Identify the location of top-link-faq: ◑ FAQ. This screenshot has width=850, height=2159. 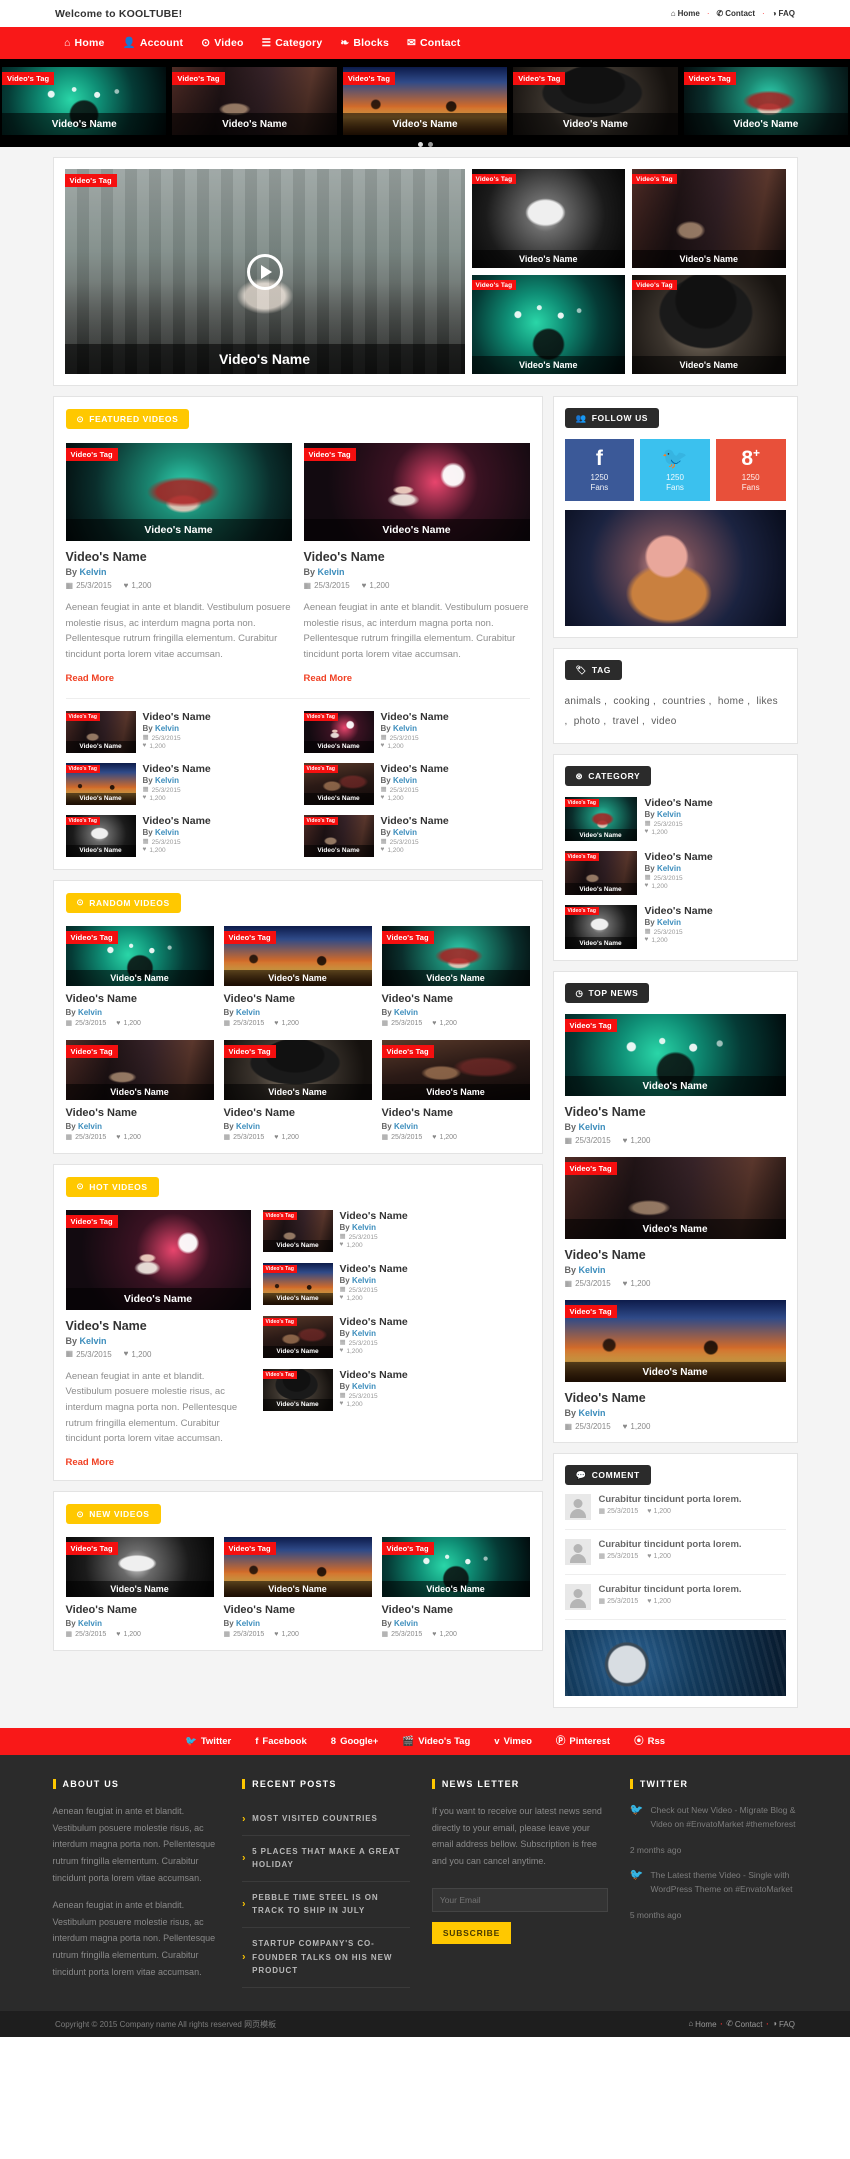
(783, 13).